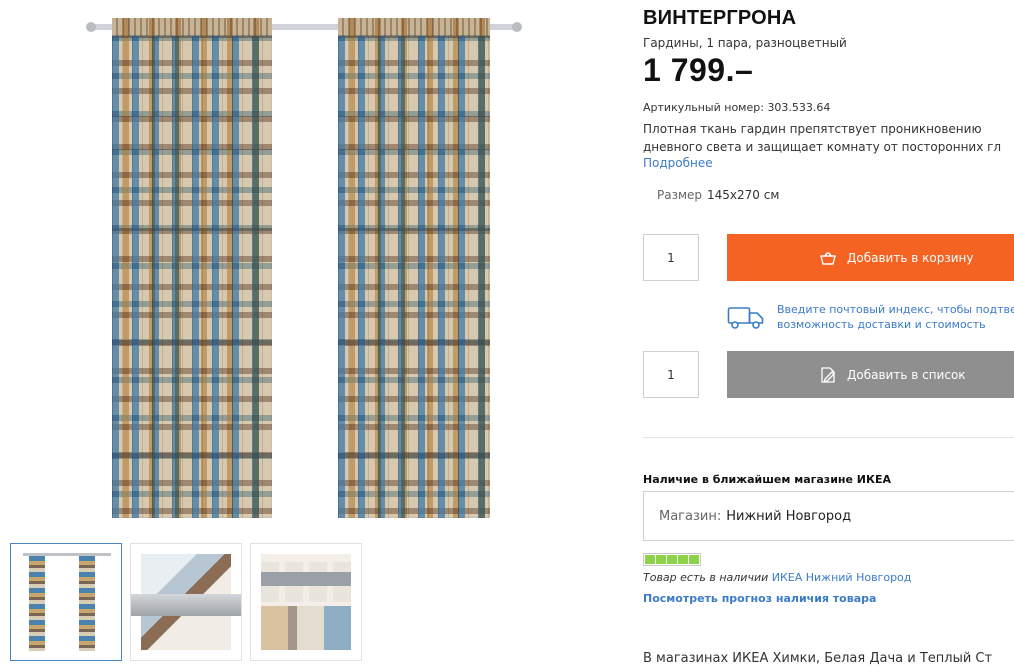 This screenshot has width=1014, height=666. What do you see at coordinates (87, 603) in the screenshot?
I see `thumbnail-curtain-right` at bounding box center [87, 603].